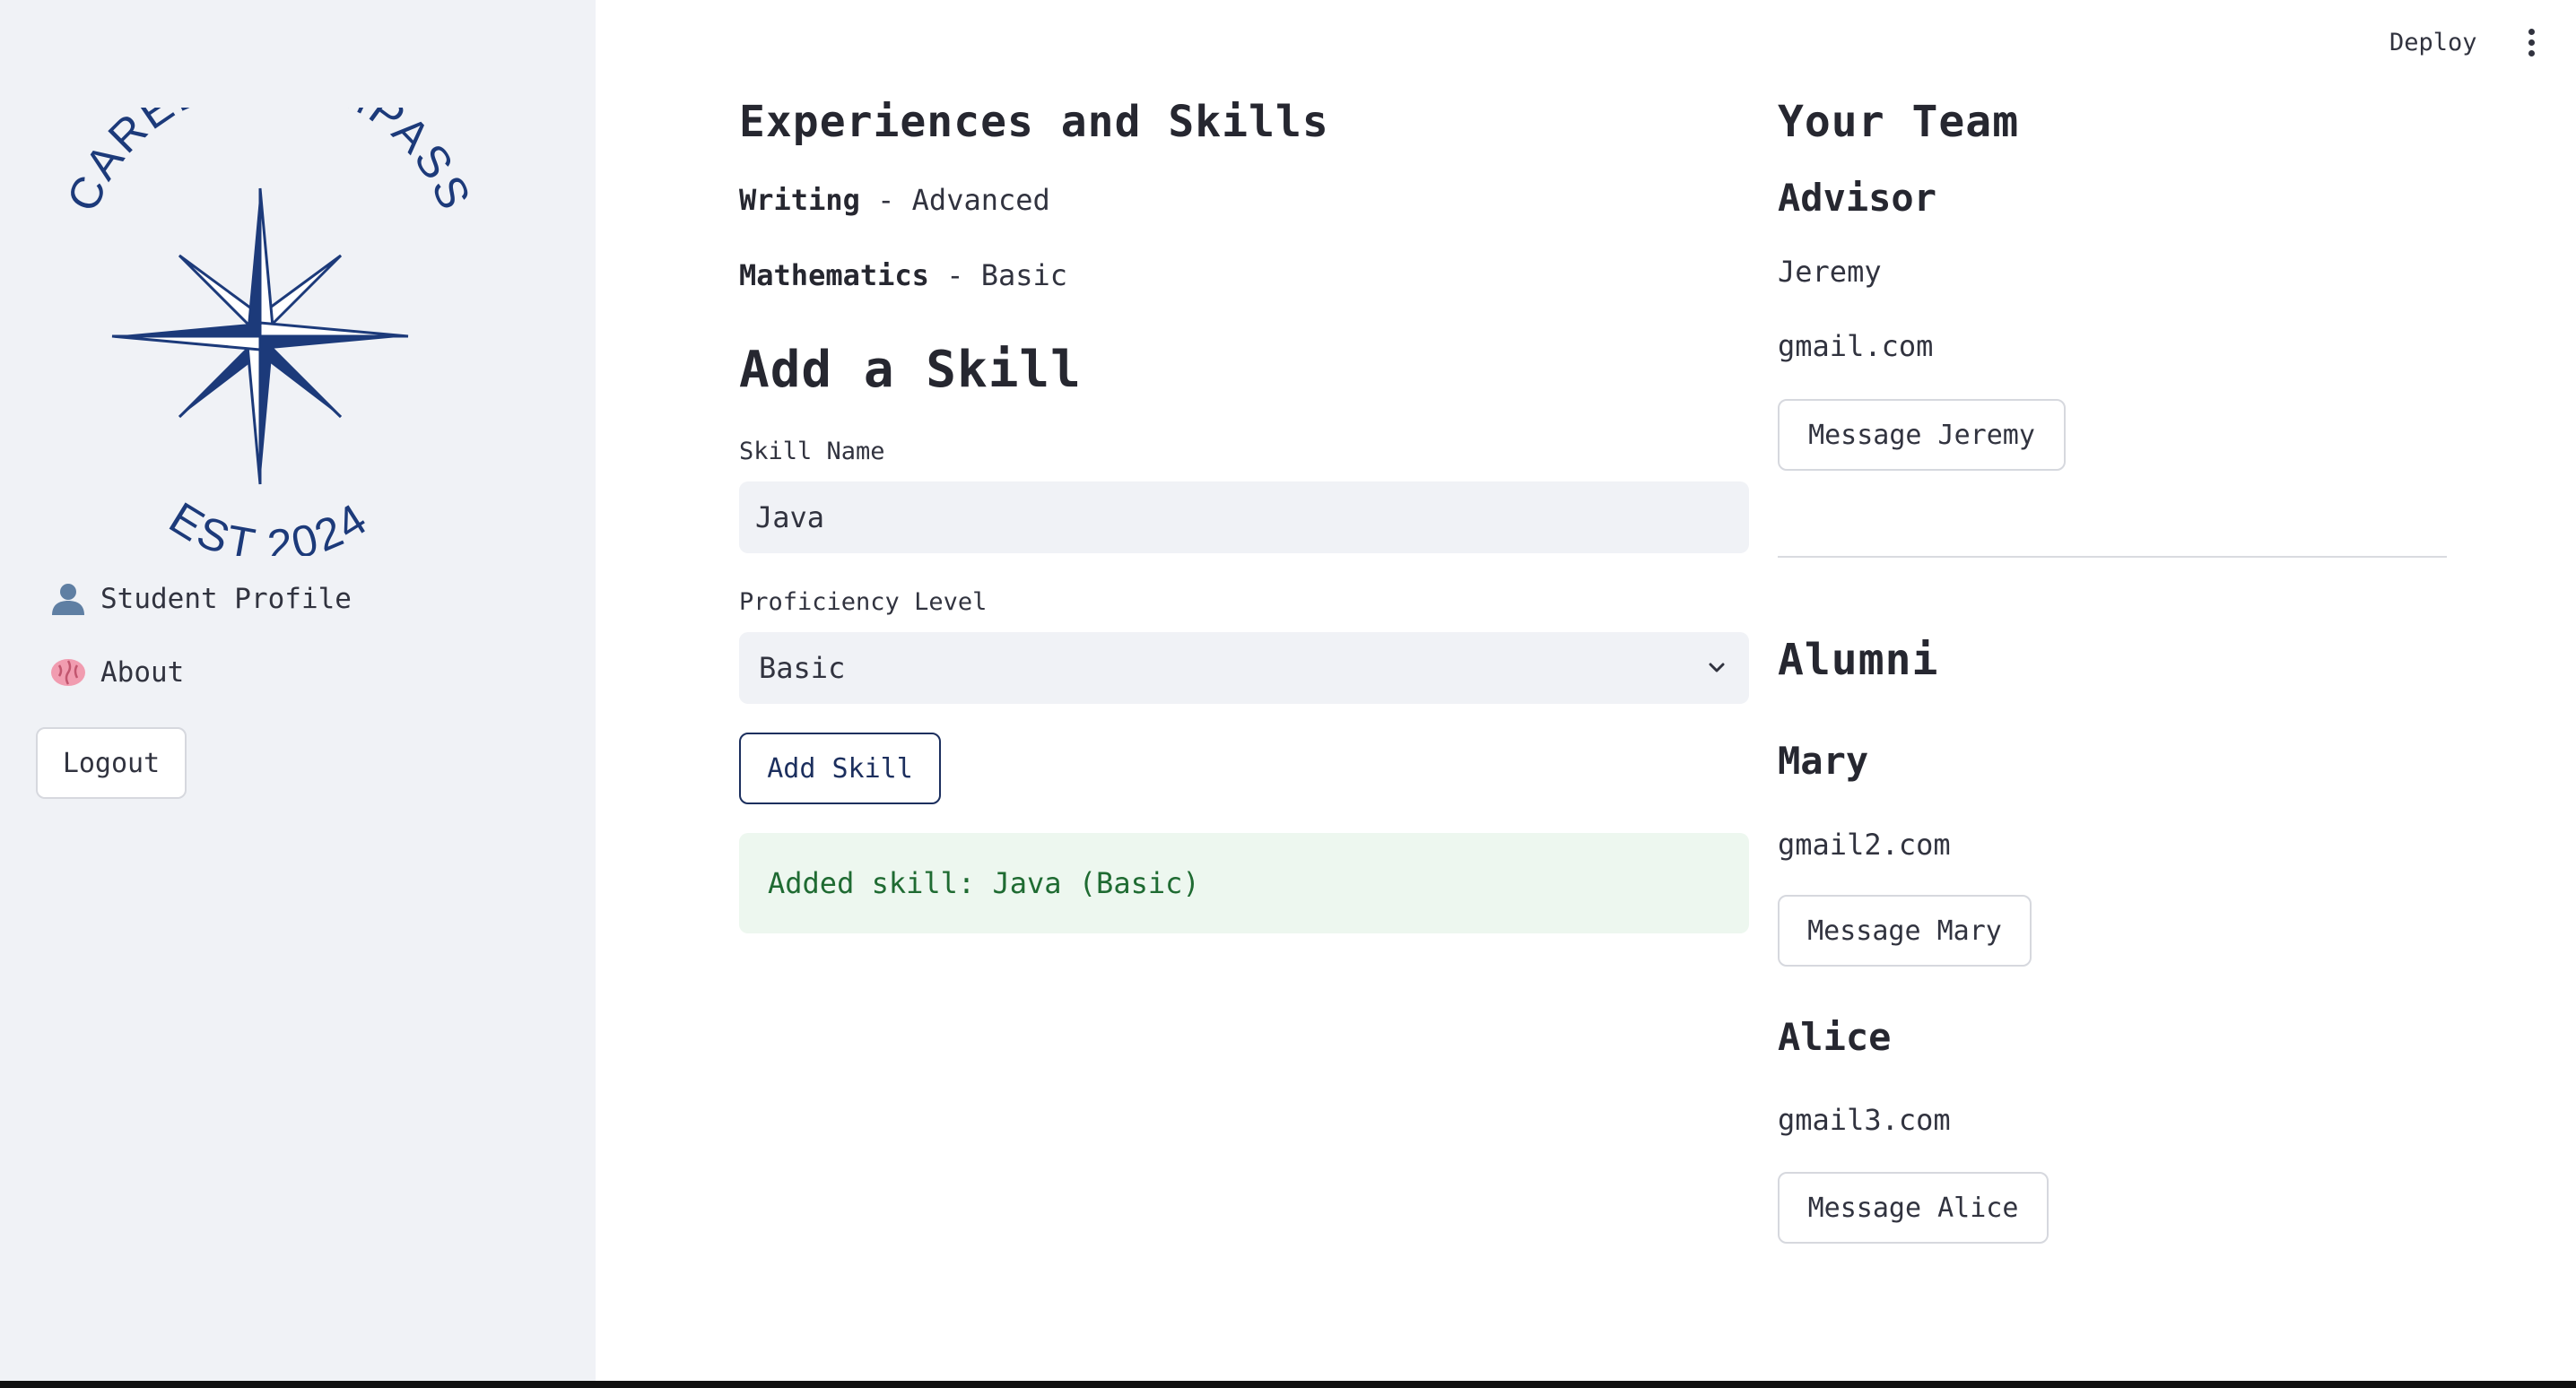 The height and width of the screenshot is (1388, 2576). What do you see at coordinates (1899, 122) in the screenshot?
I see `team-title: Your Team` at bounding box center [1899, 122].